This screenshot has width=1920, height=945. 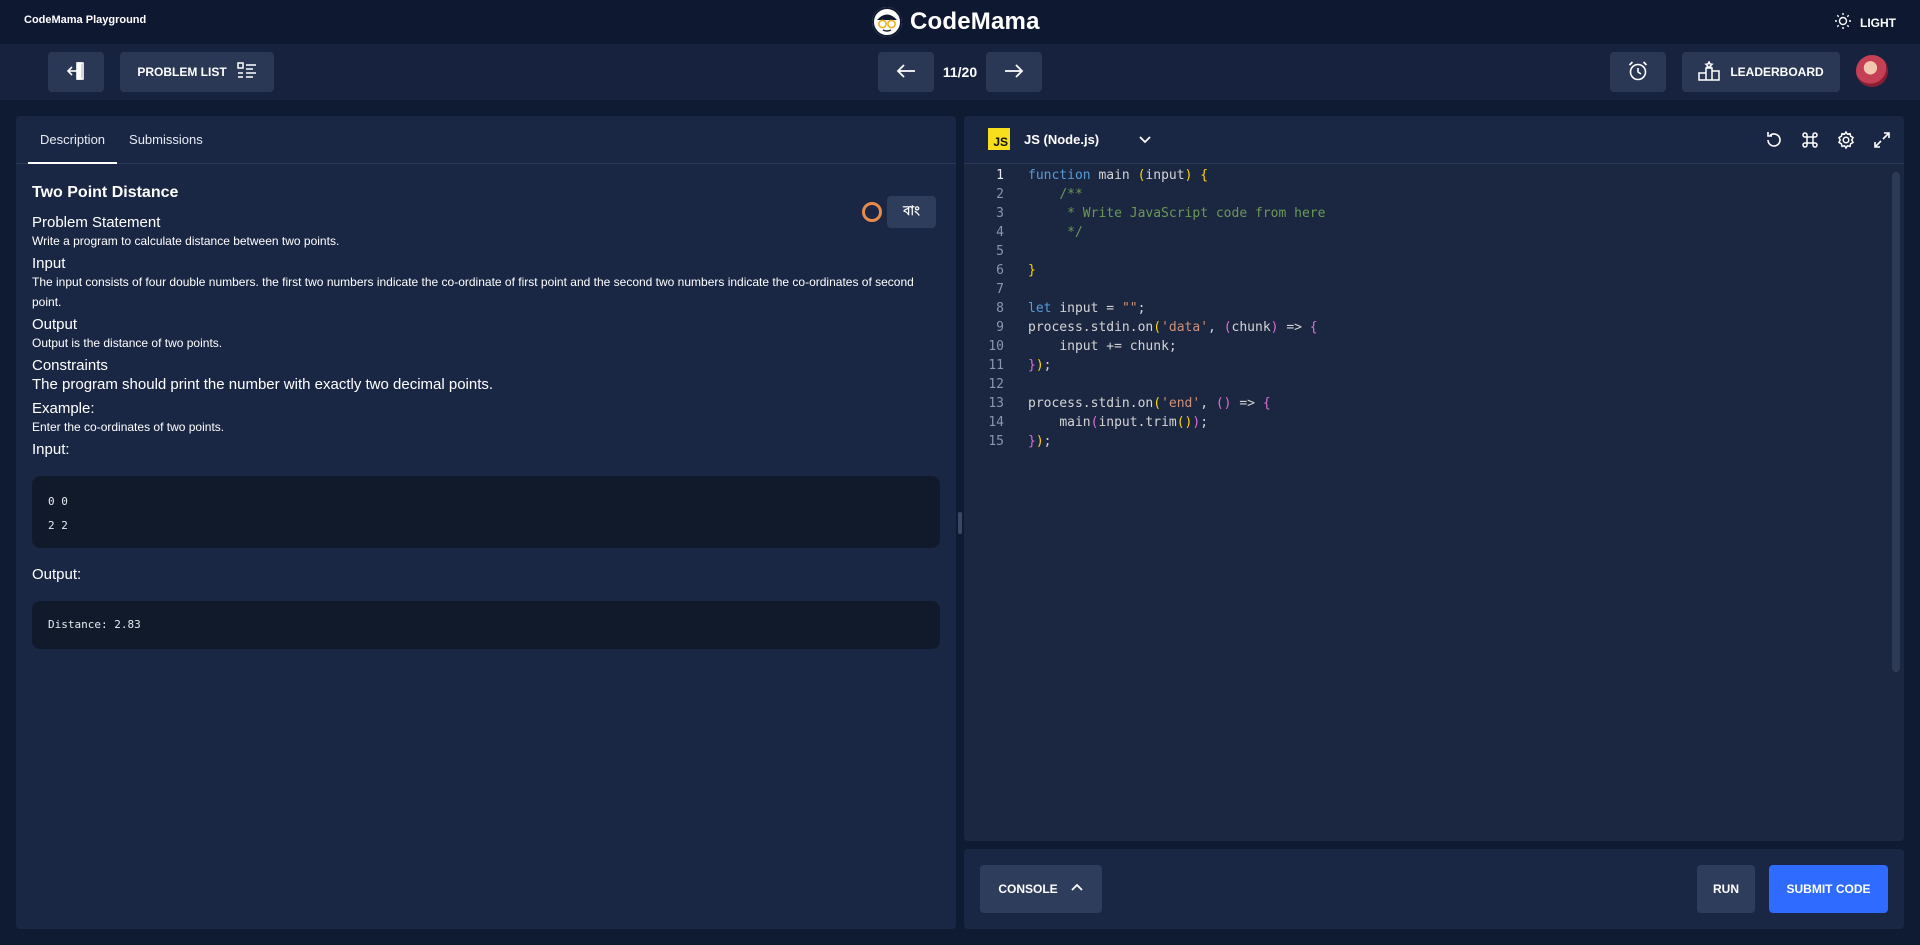 I want to click on logo: CodeMama, so click(x=956, y=22).